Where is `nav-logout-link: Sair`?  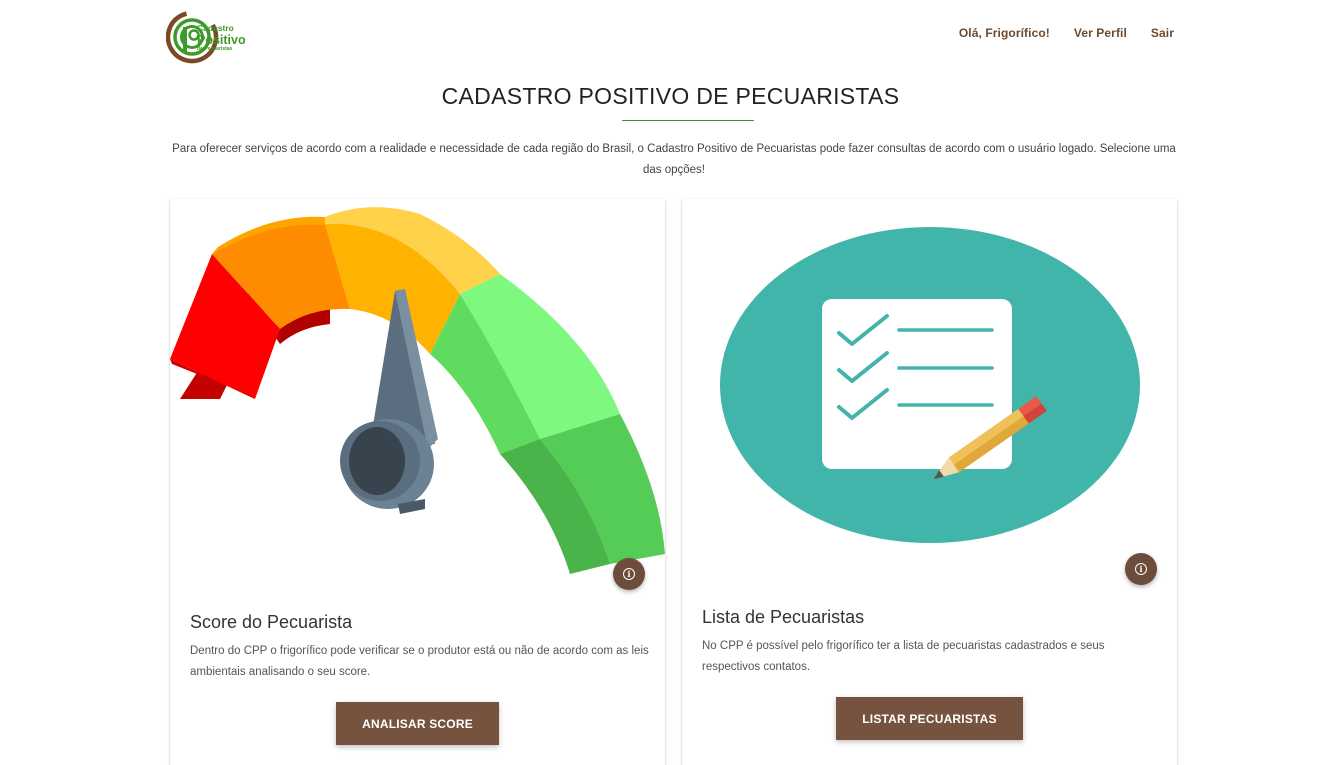 nav-logout-link: Sair is located at coordinates (1162, 33).